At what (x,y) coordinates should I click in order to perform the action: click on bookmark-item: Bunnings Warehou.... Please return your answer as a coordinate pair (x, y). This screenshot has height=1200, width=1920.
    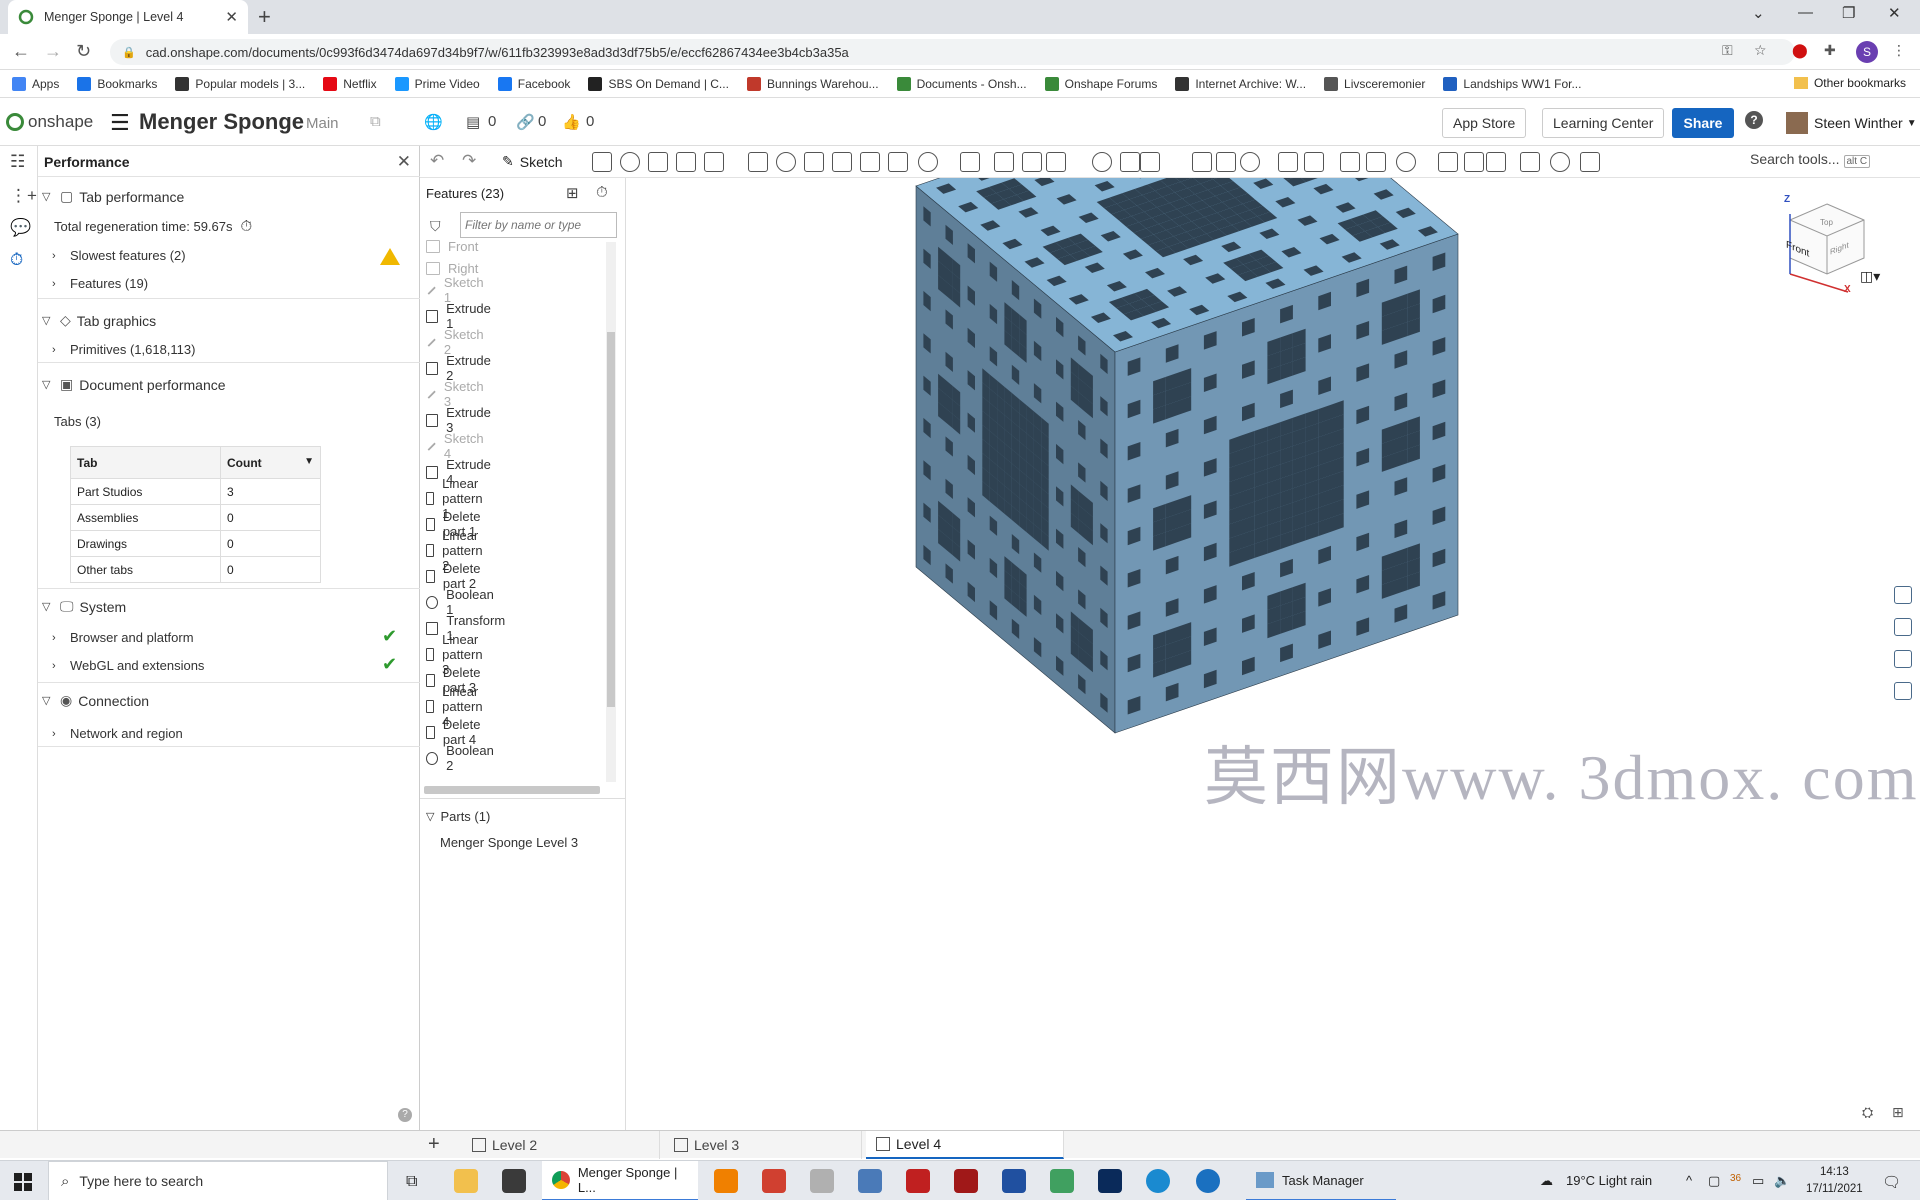
    Looking at the image, I should click on (812, 83).